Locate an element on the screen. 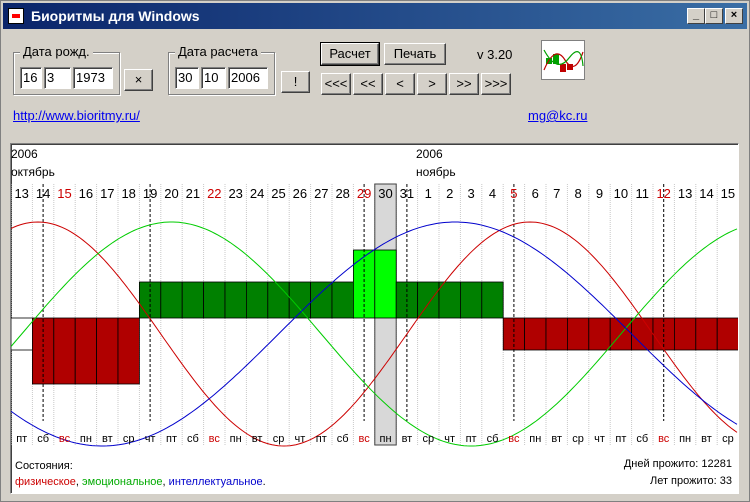  nav-forward-more-button: >> is located at coordinates (464, 84).